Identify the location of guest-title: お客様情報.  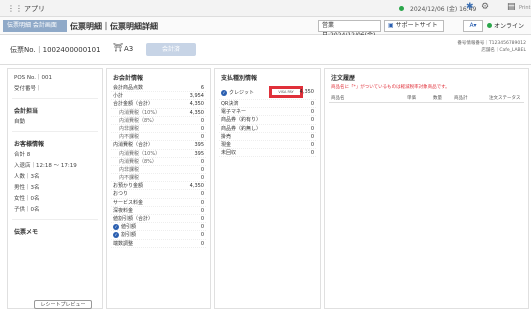
(29, 144).